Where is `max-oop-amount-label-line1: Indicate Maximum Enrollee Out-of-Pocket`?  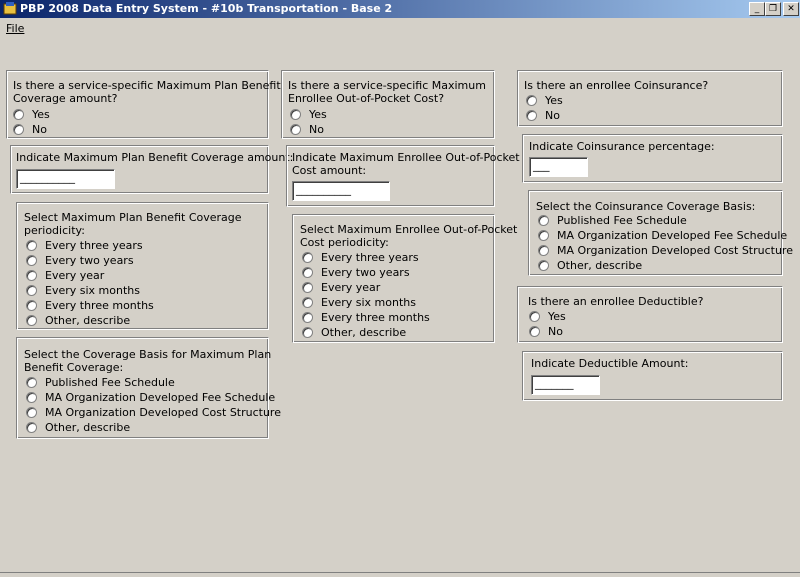 max-oop-amount-label-line1: Indicate Maximum Enrollee Out-of-Pocket is located at coordinates (406, 157).